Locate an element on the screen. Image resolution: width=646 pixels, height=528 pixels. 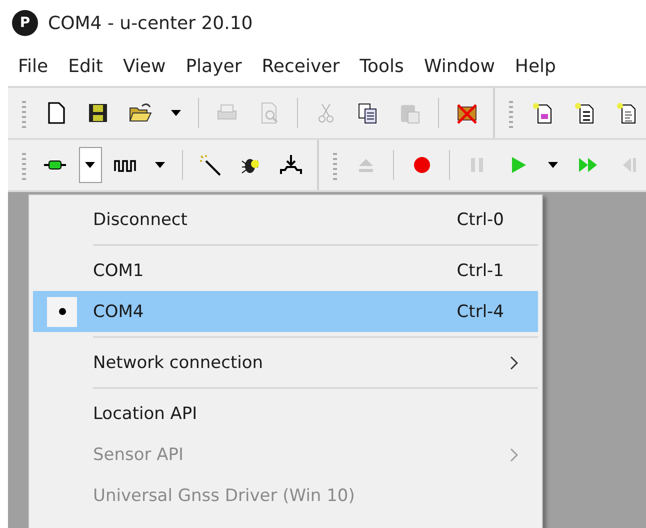
menu-item: Tools is located at coordinates (382, 66).